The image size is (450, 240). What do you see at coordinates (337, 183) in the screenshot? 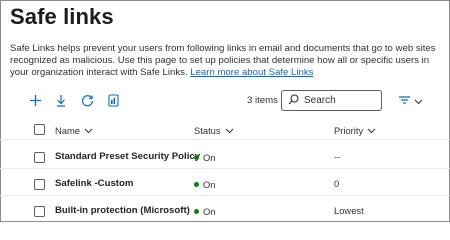
I see `priority-cell: 0` at bounding box center [337, 183].